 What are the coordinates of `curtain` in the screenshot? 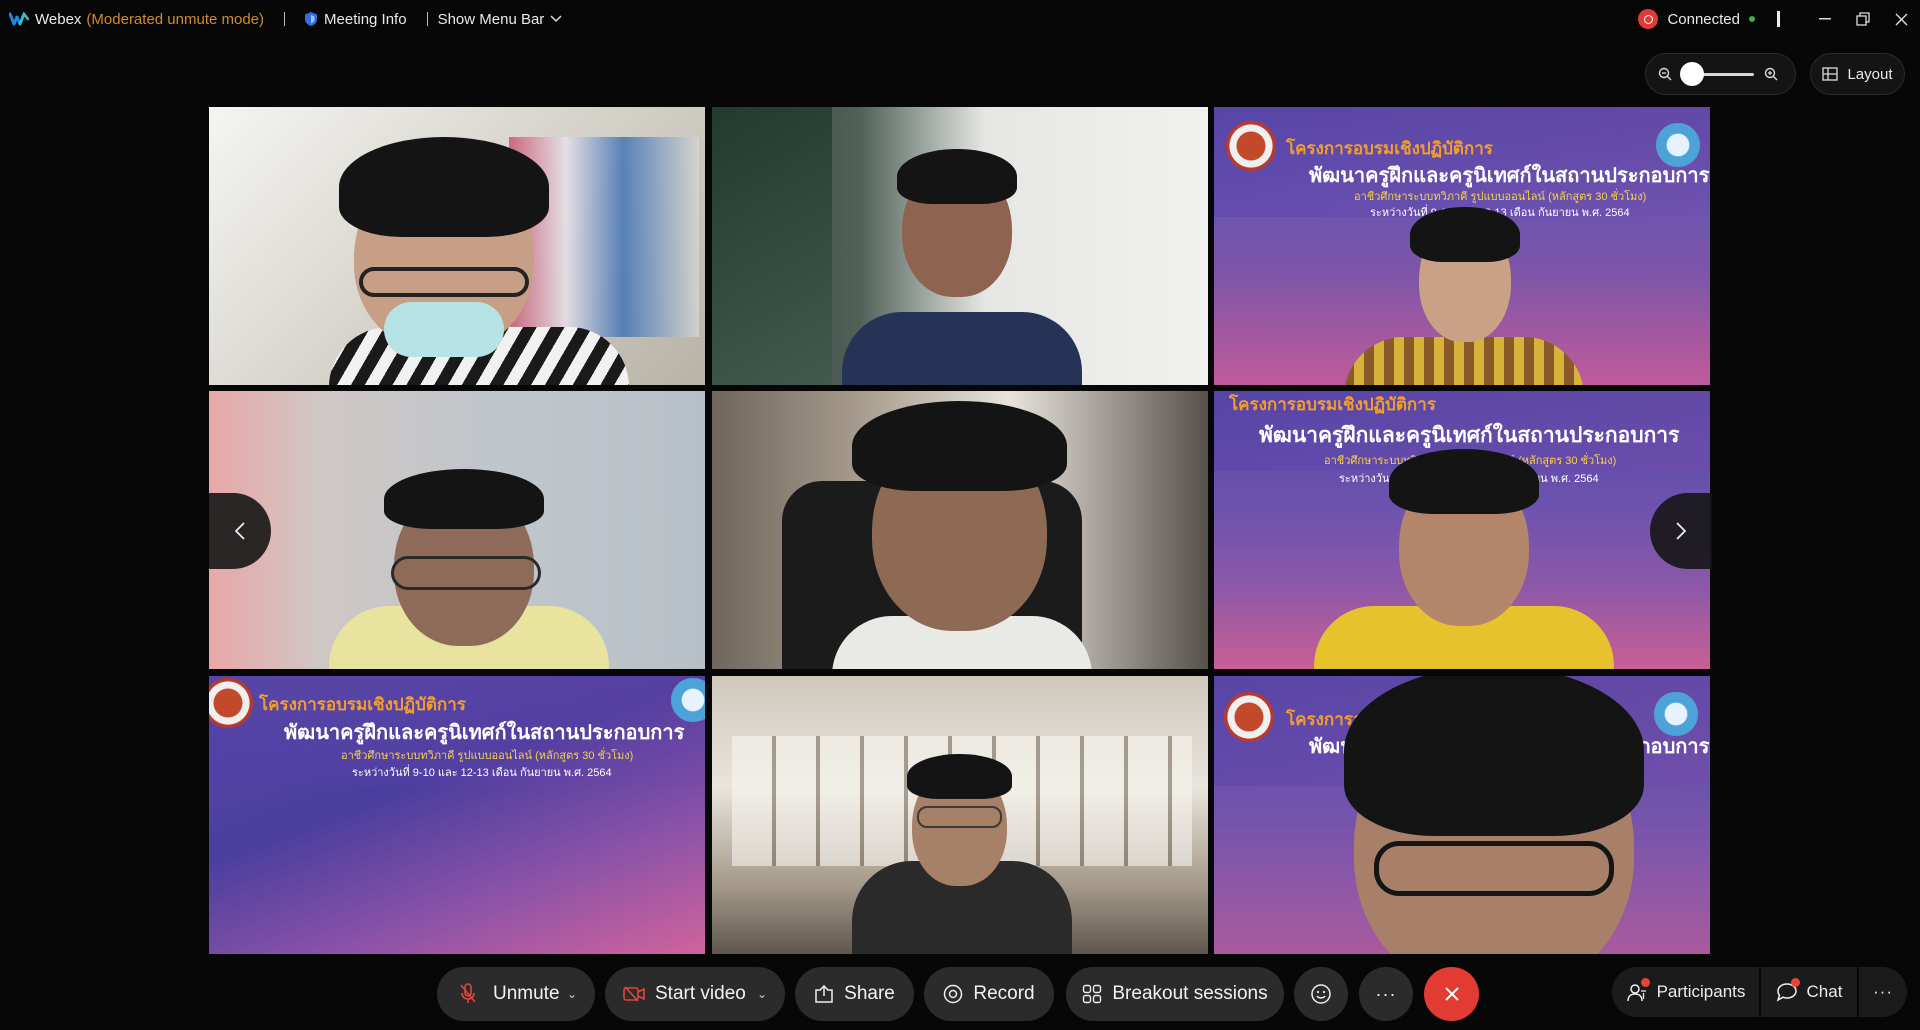 It's located at (772, 246).